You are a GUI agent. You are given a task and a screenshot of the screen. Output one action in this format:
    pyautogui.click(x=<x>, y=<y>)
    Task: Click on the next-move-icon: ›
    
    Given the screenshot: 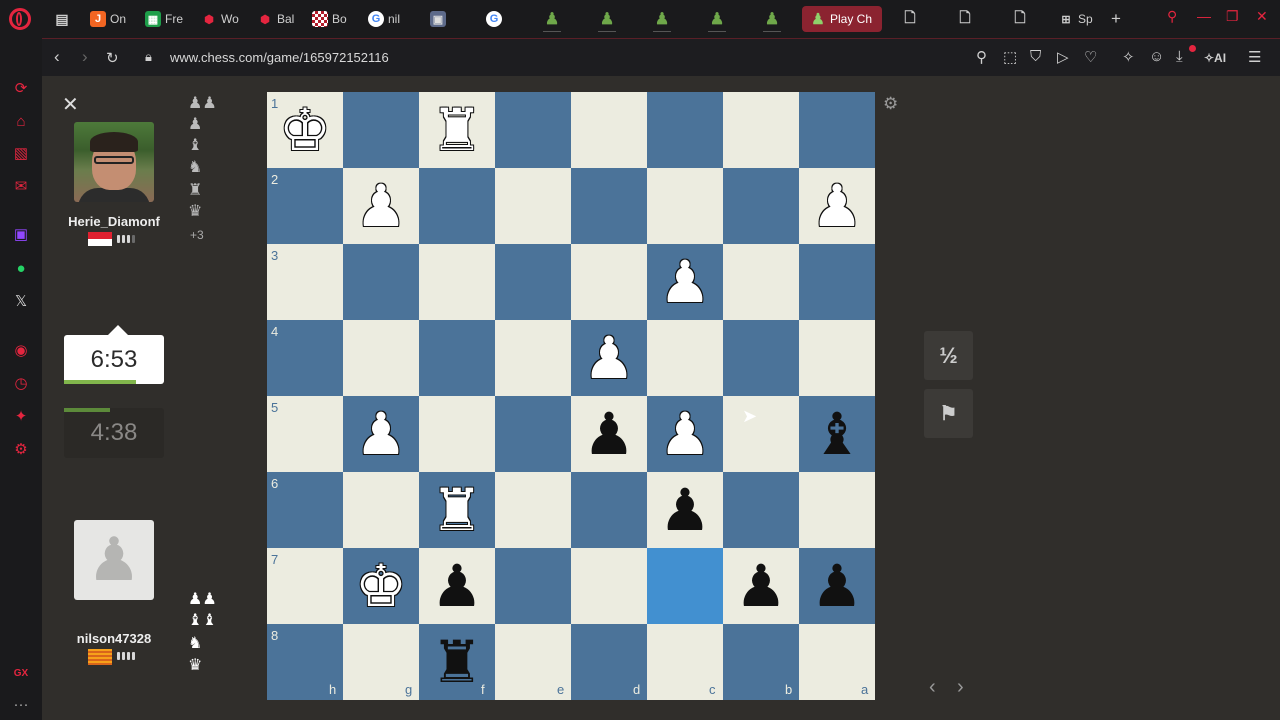 What is the action you would take?
    pyautogui.click(x=960, y=687)
    